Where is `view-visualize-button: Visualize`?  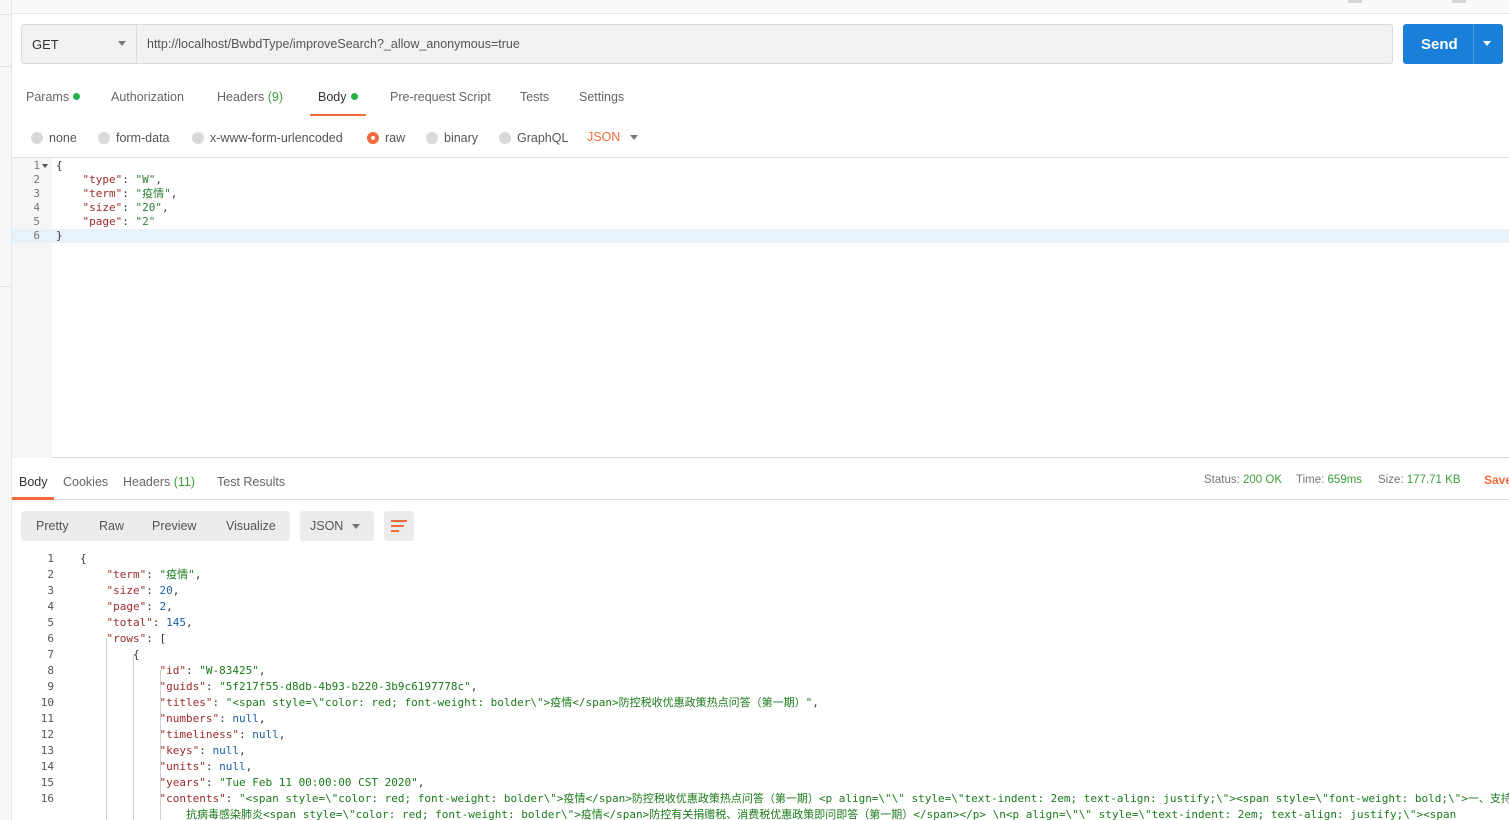
view-visualize-button: Visualize is located at coordinates (251, 526).